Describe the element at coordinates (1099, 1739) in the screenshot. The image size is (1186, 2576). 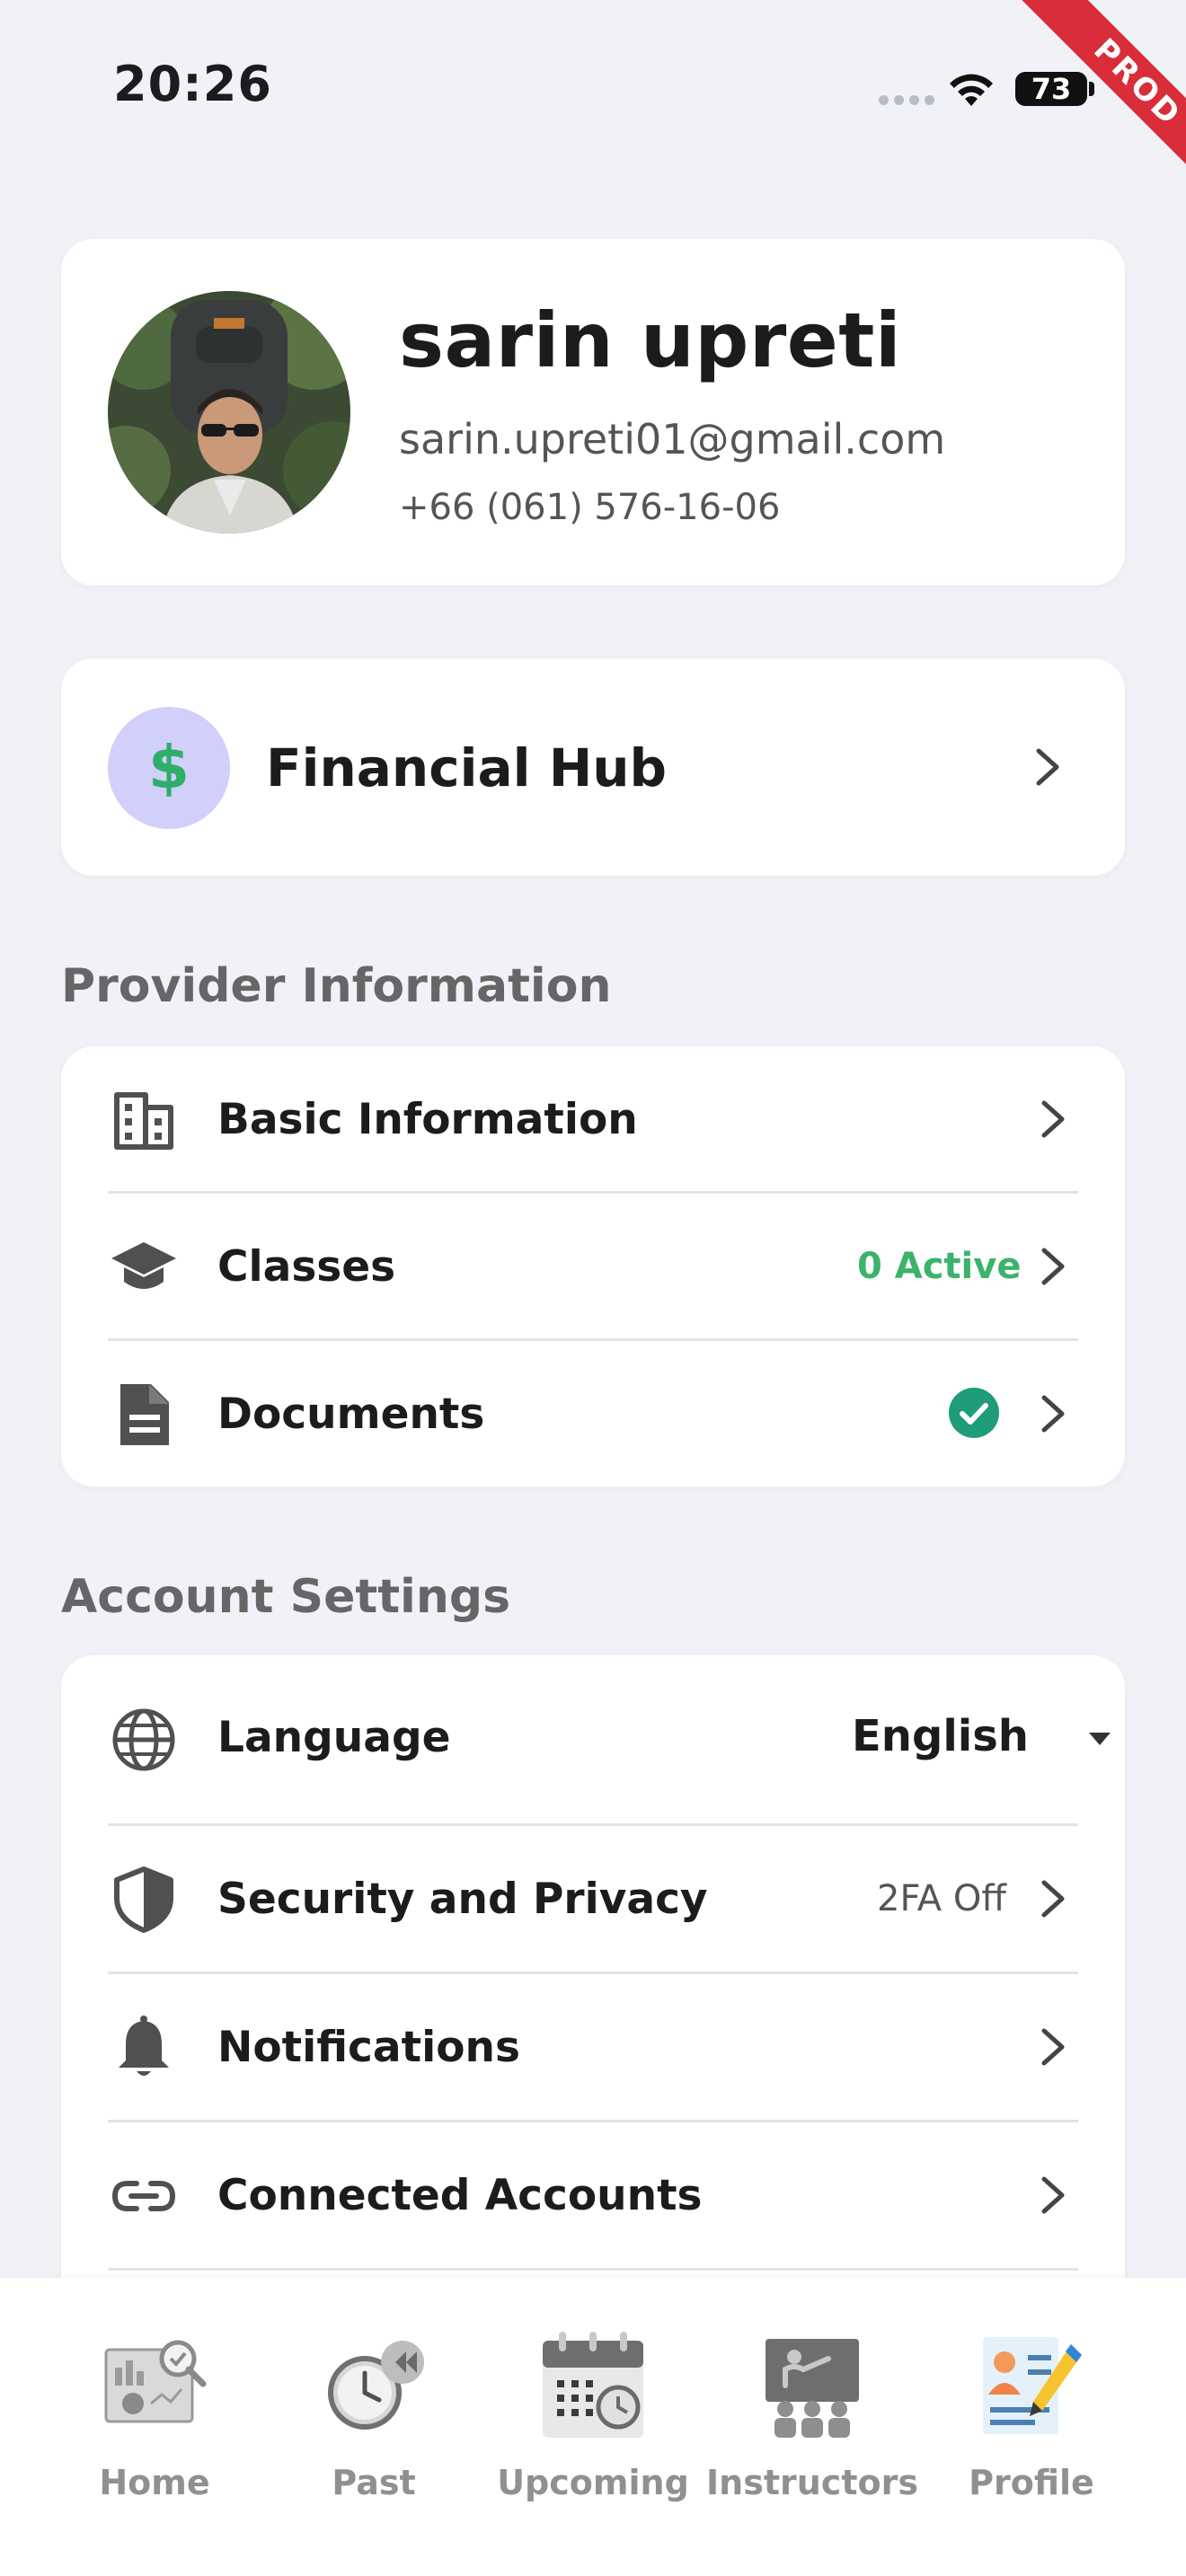
I see `dropdown-arrow-icon` at that location.